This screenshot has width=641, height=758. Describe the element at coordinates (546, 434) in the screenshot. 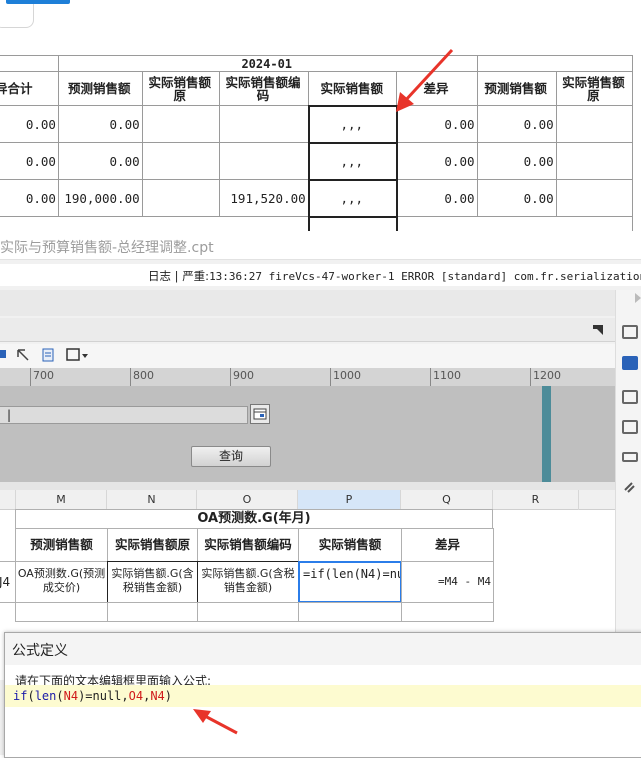

I see `canvas-boundary` at that location.